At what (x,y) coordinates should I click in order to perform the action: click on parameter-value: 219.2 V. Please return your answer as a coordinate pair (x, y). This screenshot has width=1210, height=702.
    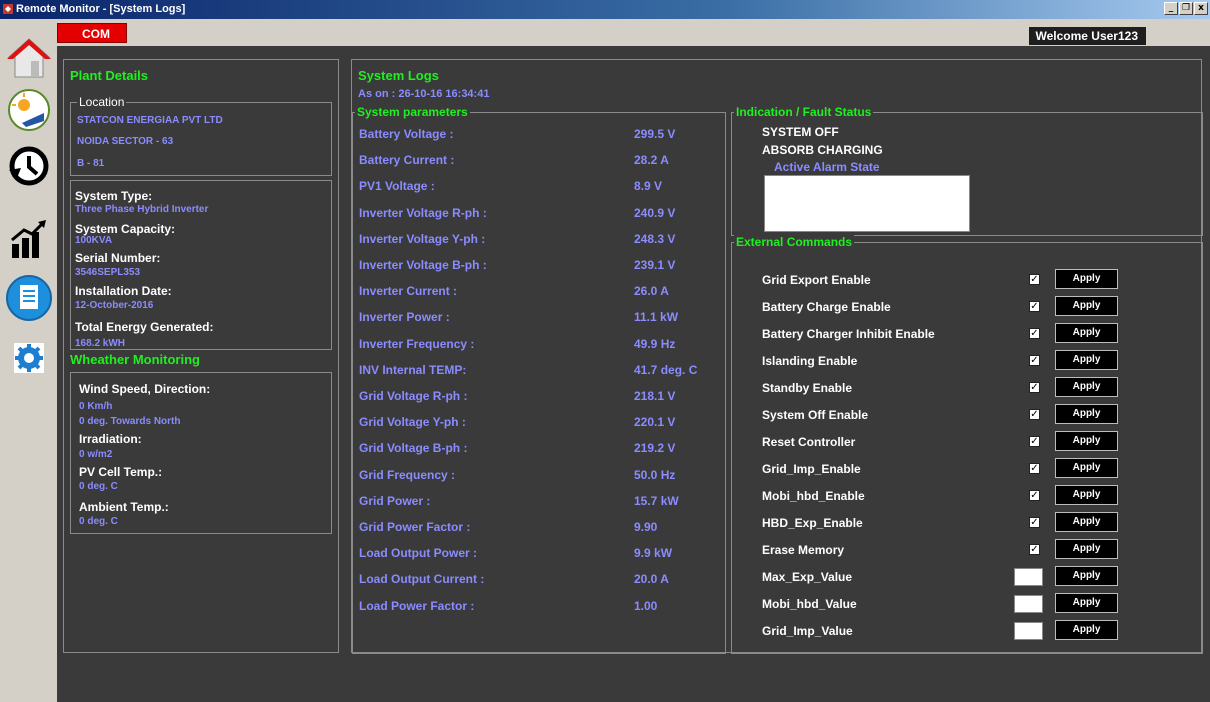
    Looking at the image, I should click on (655, 448).